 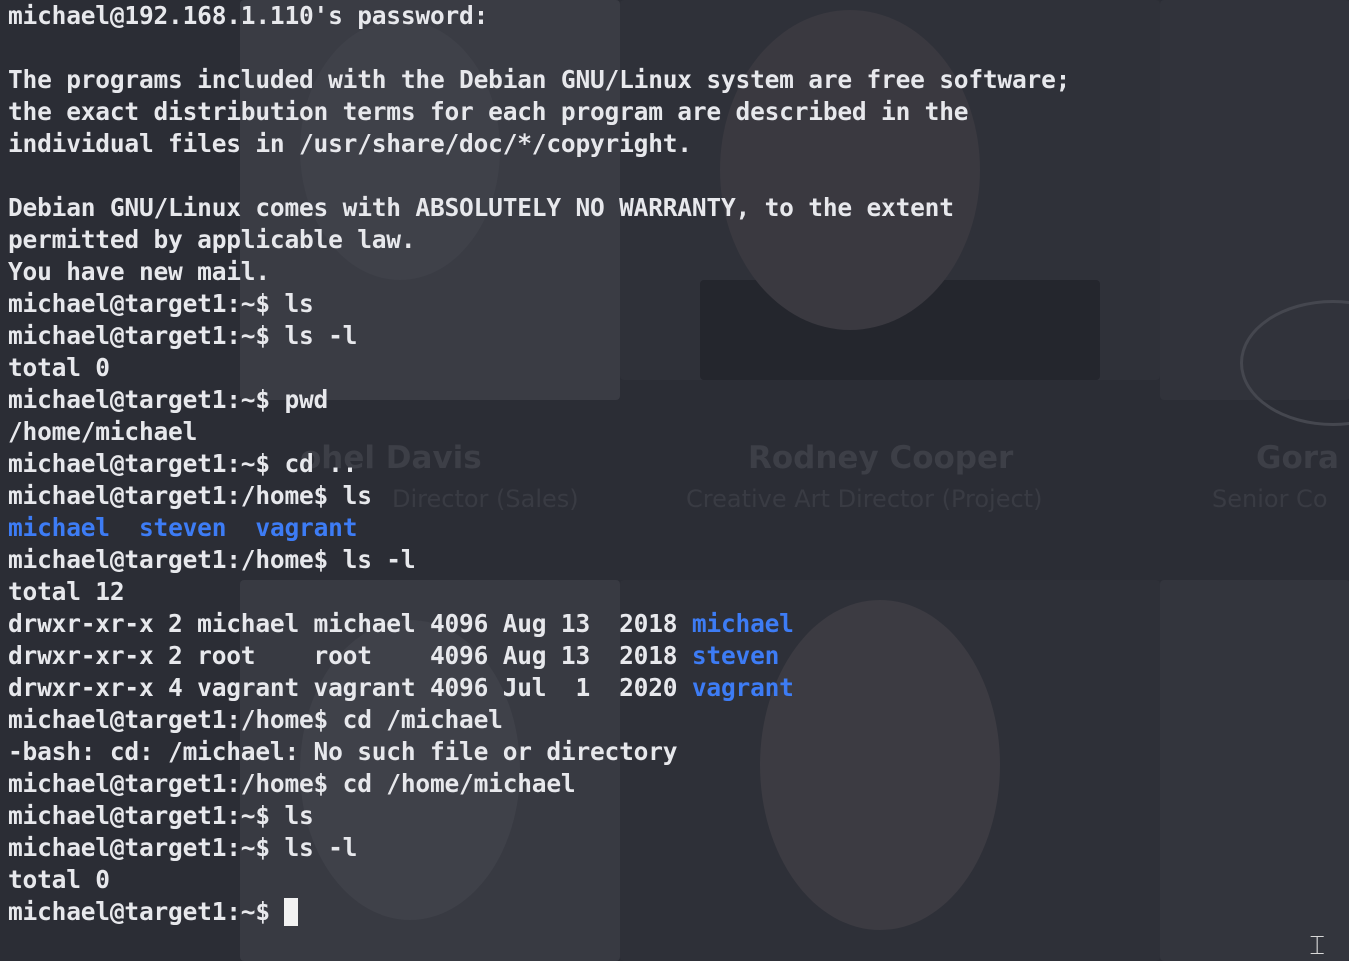 I want to click on team-member-role: Senior Co, so click(x=1270, y=499).